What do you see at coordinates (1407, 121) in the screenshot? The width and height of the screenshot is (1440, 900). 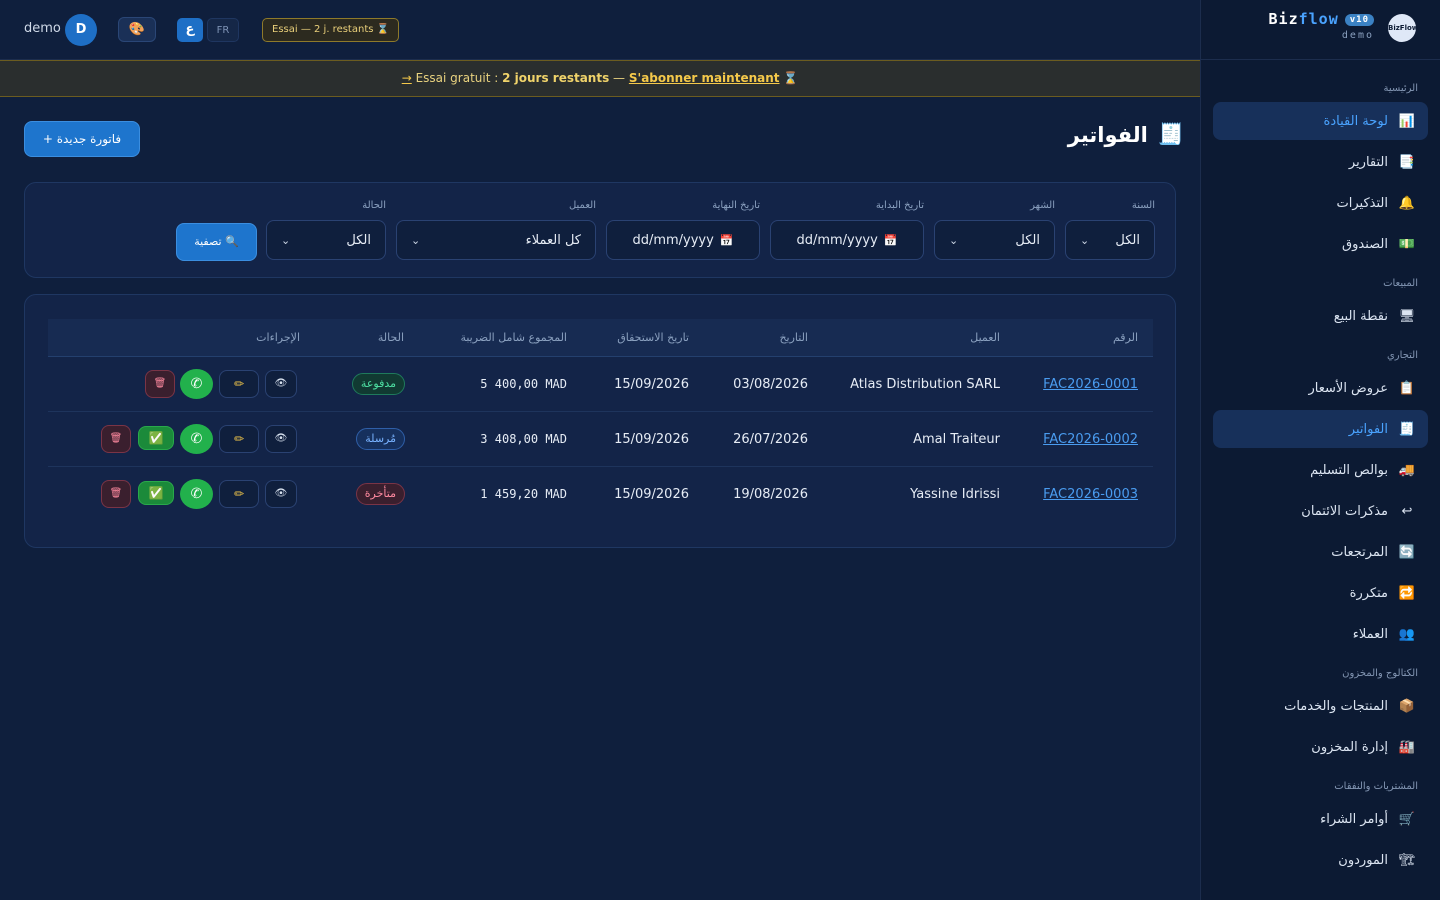 I see `chart-icon: 📊` at bounding box center [1407, 121].